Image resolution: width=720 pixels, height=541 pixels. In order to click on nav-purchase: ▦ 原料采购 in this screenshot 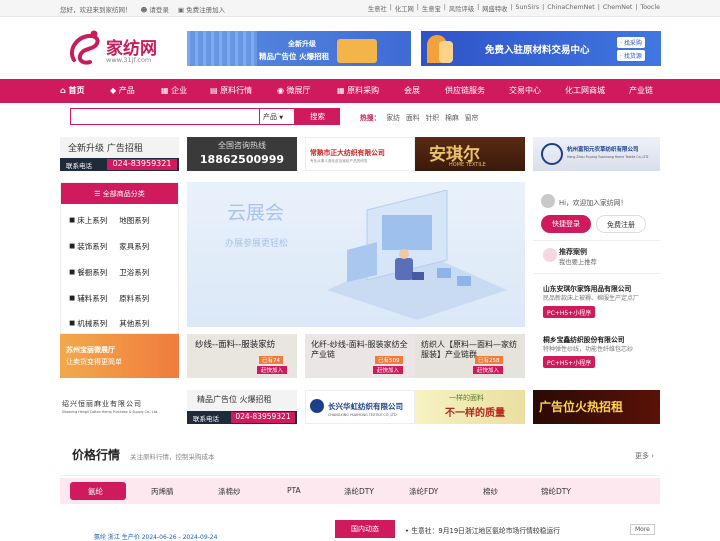, I will do `click(358, 90)`.